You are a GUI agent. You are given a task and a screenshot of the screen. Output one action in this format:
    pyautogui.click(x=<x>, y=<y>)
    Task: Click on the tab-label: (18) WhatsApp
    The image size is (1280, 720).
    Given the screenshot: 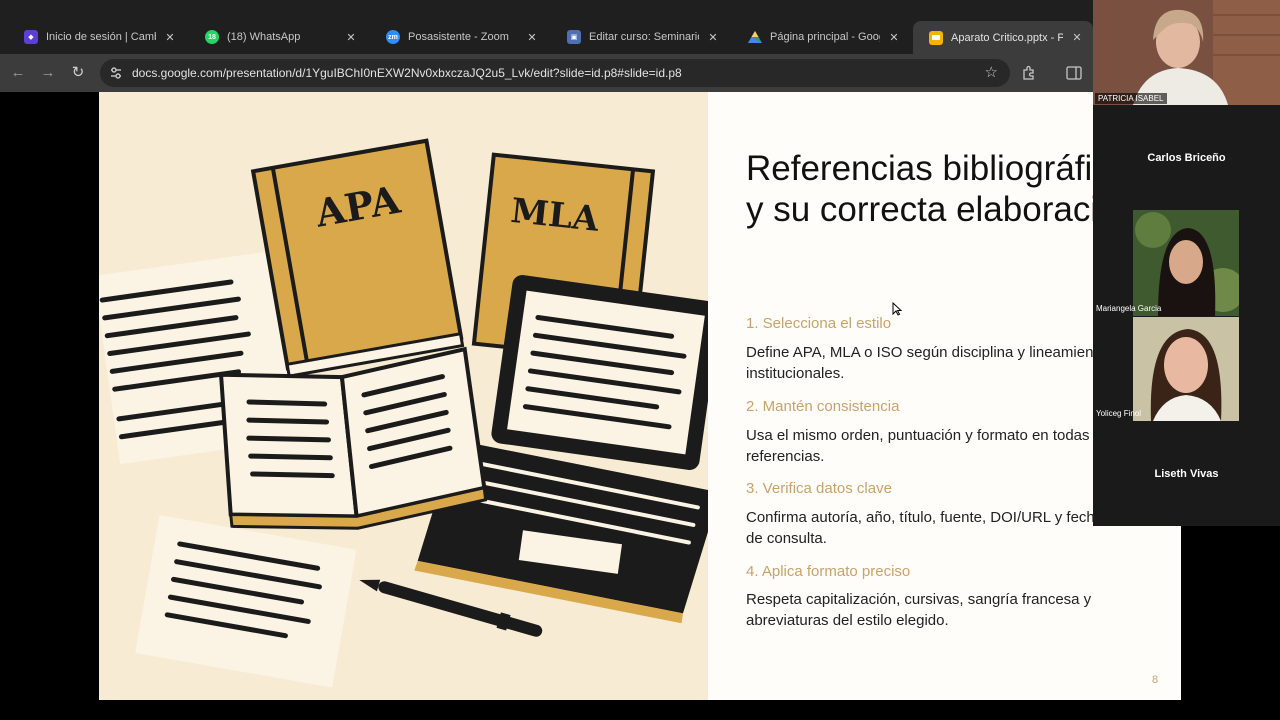 What is the action you would take?
    pyautogui.click(x=264, y=37)
    